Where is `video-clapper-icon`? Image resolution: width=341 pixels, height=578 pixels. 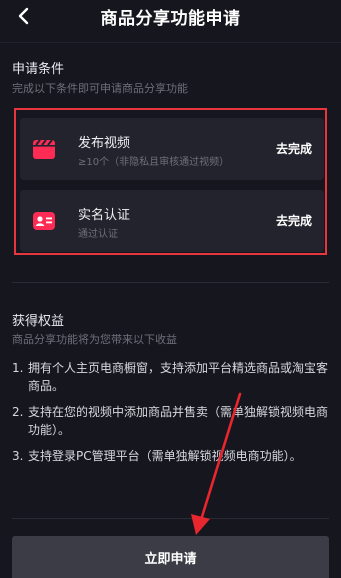 video-clapper-icon is located at coordinates (44, 149).